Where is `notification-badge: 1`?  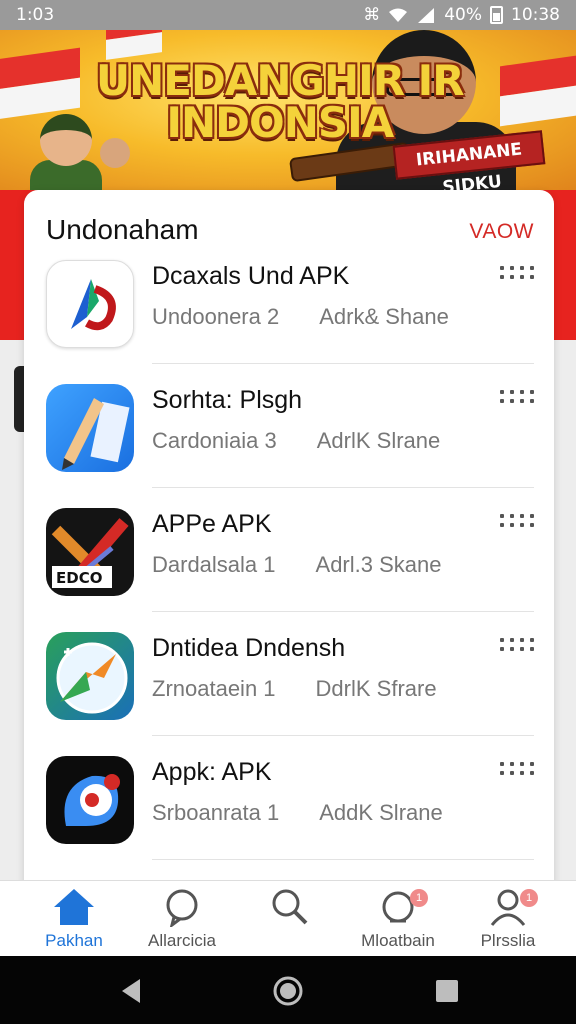 notification-badge: 1 is located at coordinates (419, 898).